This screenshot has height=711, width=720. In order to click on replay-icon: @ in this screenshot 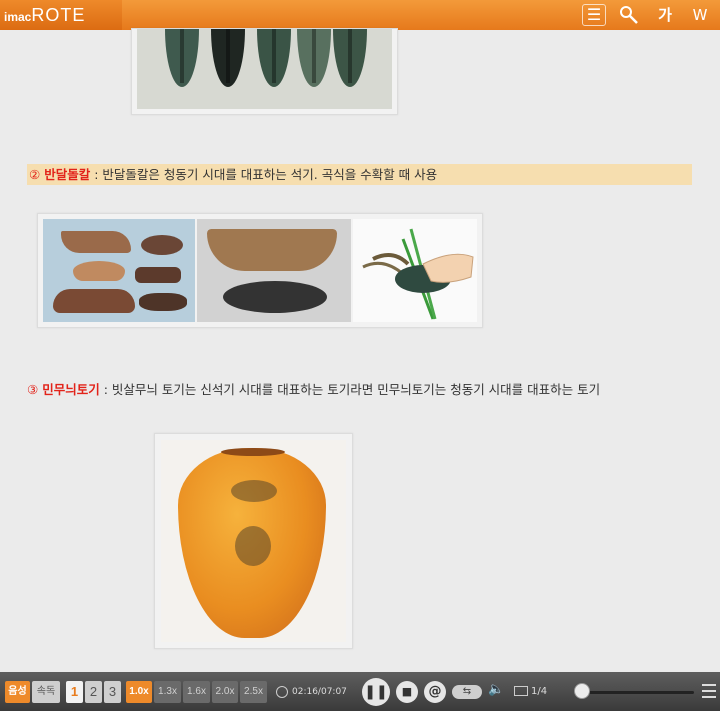, I will do `click(435, 692)`.